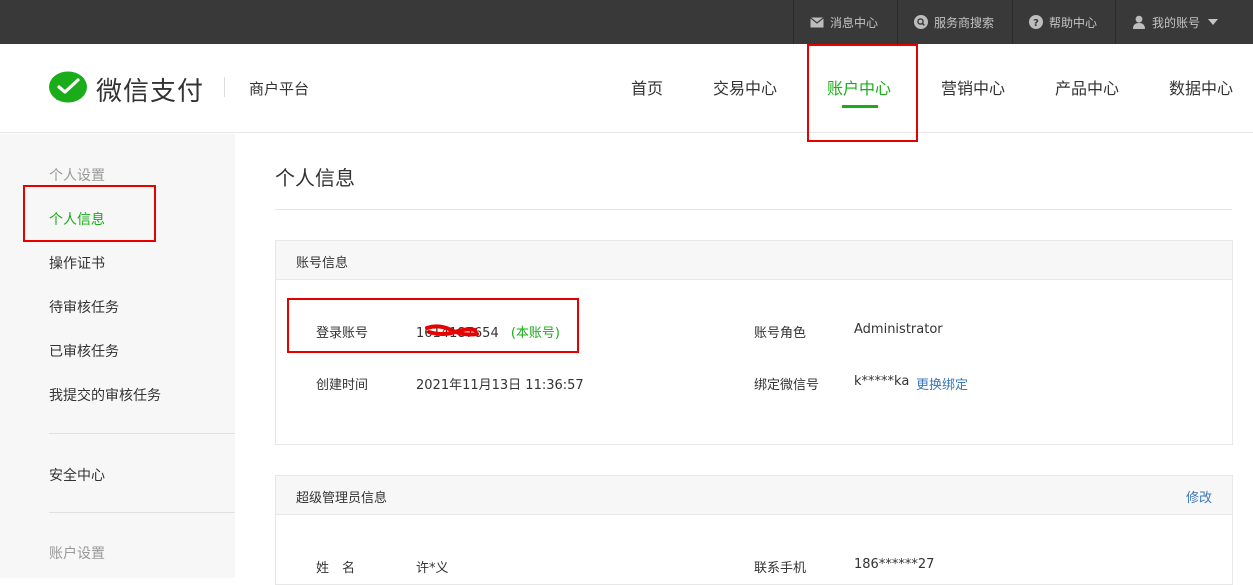 Image resolution: width=1253 pixels, height=585 pixels. What do you see at coordinates (433, 325) in the screenshot?
I see `annotation-box-login-account` at bounding box center [433, 325].